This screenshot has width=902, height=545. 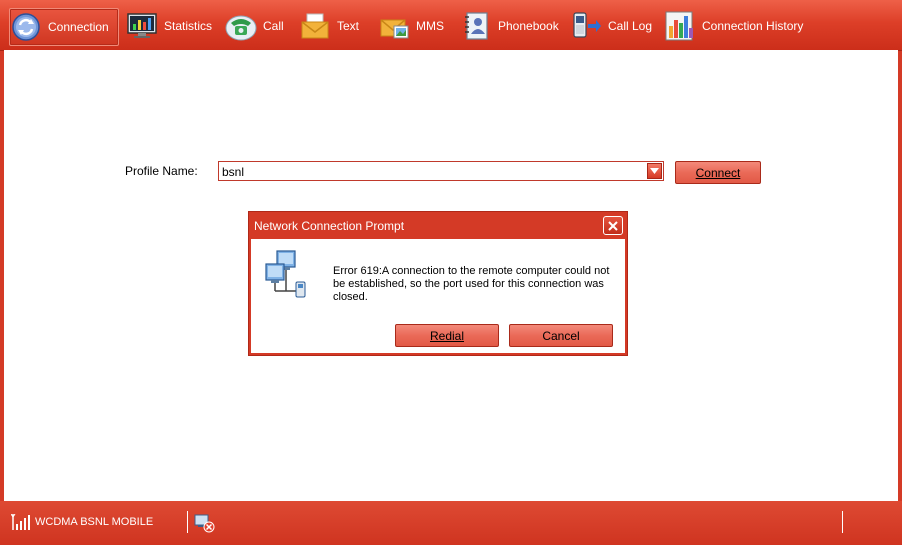 What do you see at coordinates (441, 171) in the screenshot?
I see `profile-name-dropdown: bsnl` at bounding box center [441, 171].